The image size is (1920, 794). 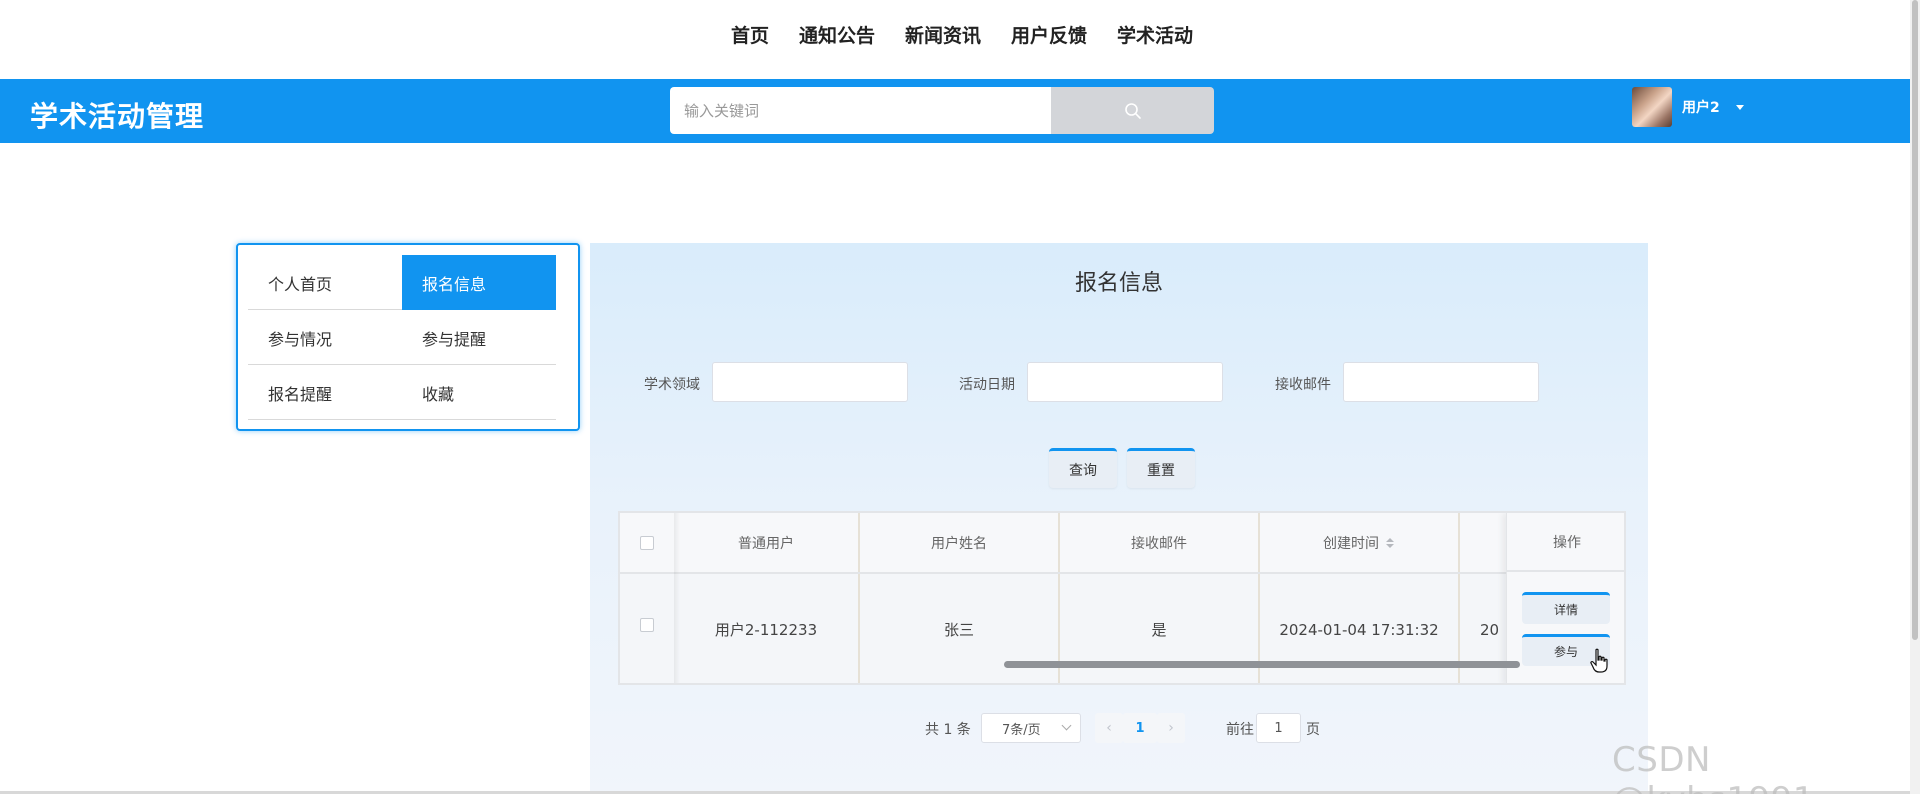 I want to click on nav-item-notices: 通知公告, so click(x=837, y=34).